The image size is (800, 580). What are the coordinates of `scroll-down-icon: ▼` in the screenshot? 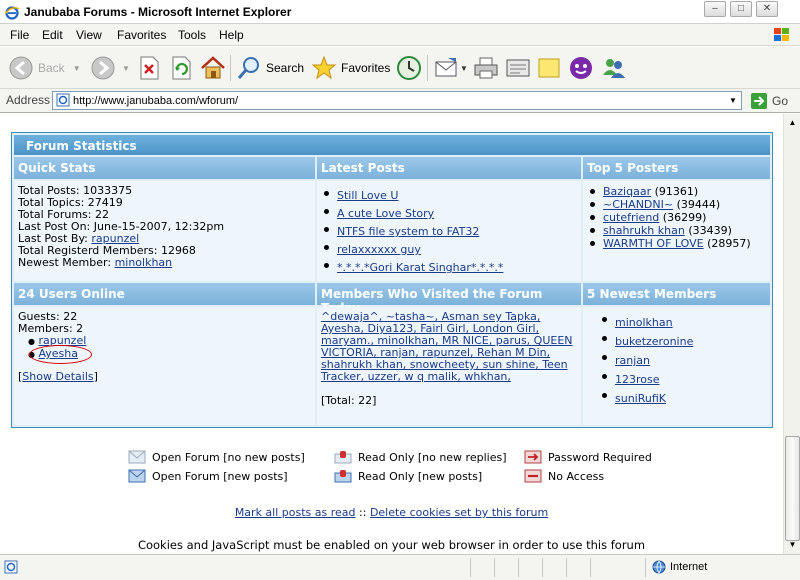 It's located at (792, 544).